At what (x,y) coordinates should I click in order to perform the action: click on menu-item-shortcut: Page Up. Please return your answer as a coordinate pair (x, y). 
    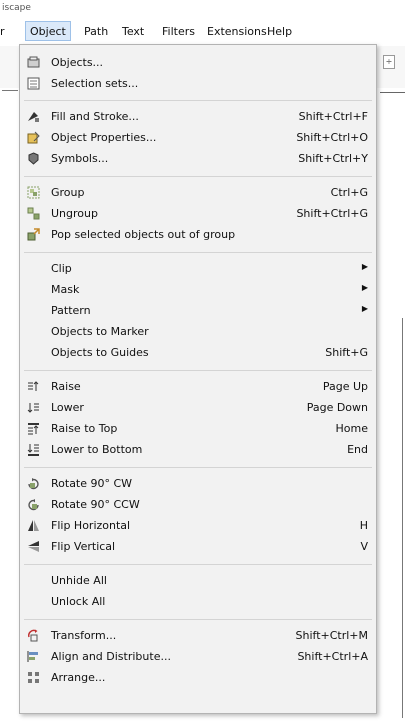
    Looking at the image, I should click on (345, 386).